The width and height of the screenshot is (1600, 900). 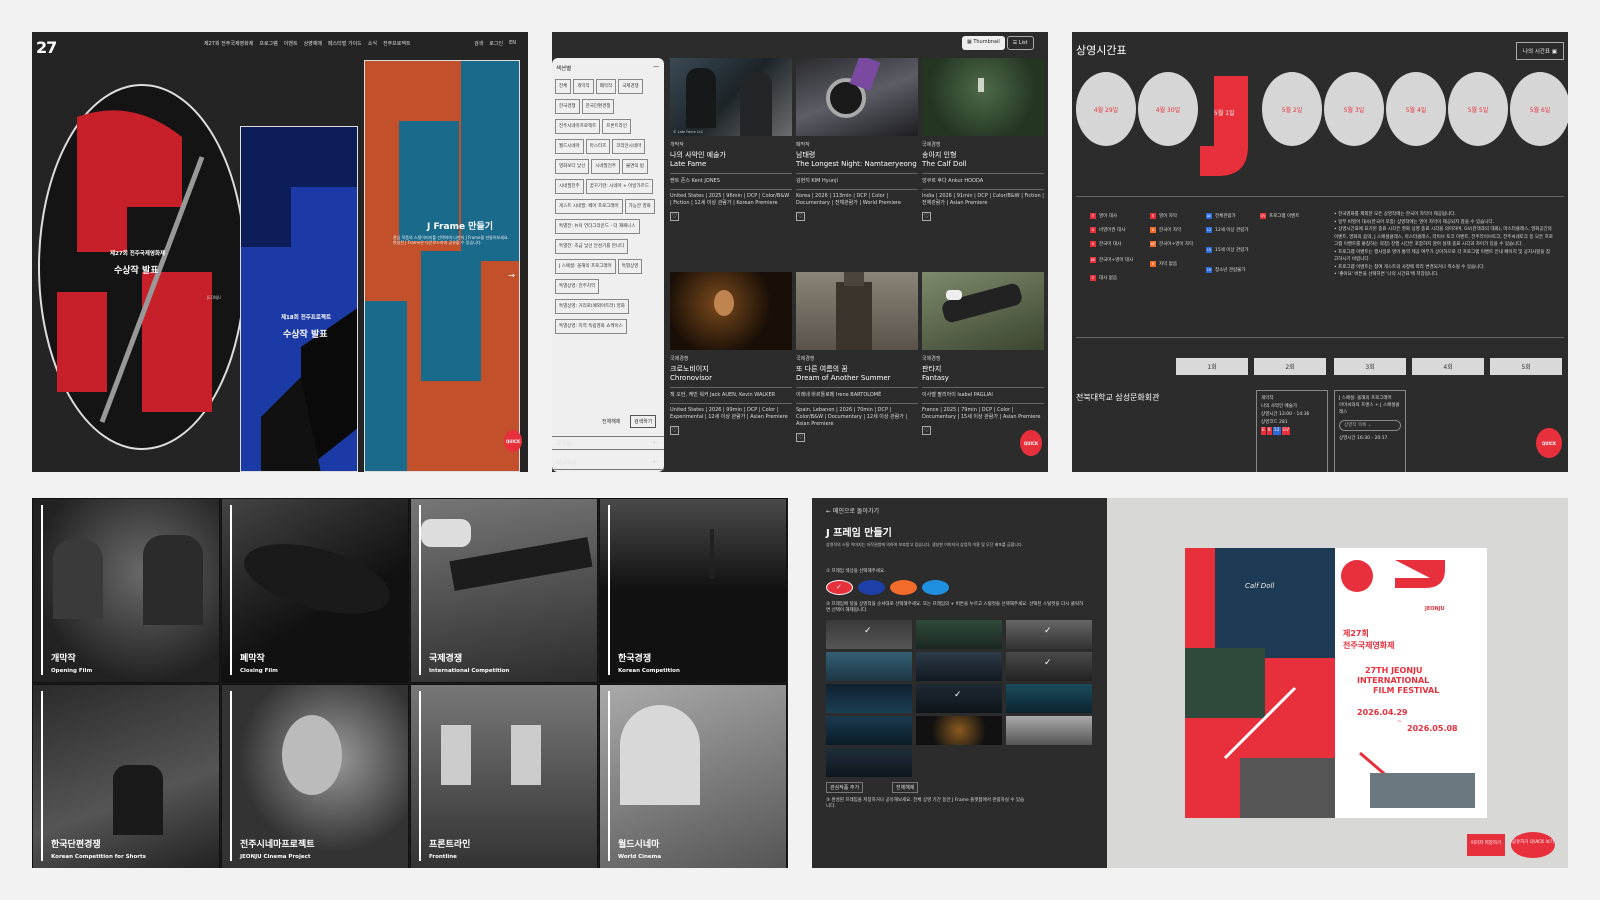 I want to click on add-favorites-button: 관심작품 추가, so click(x=845, y=787).